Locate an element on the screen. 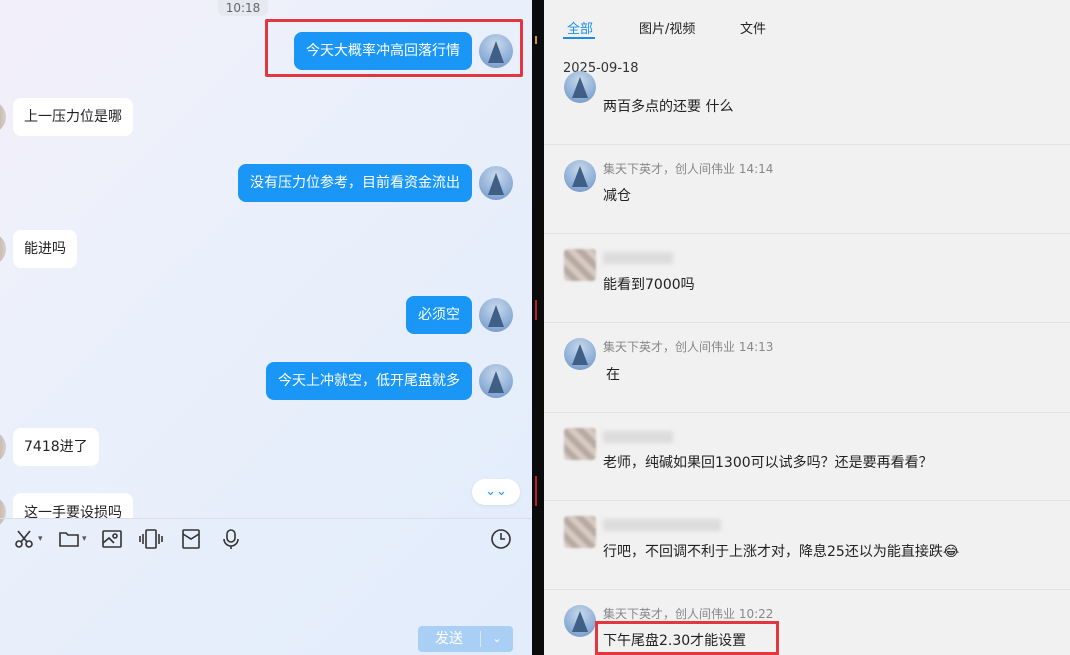 The image size is (1070, 655). voice-tool is located at coordinates (231, 539).